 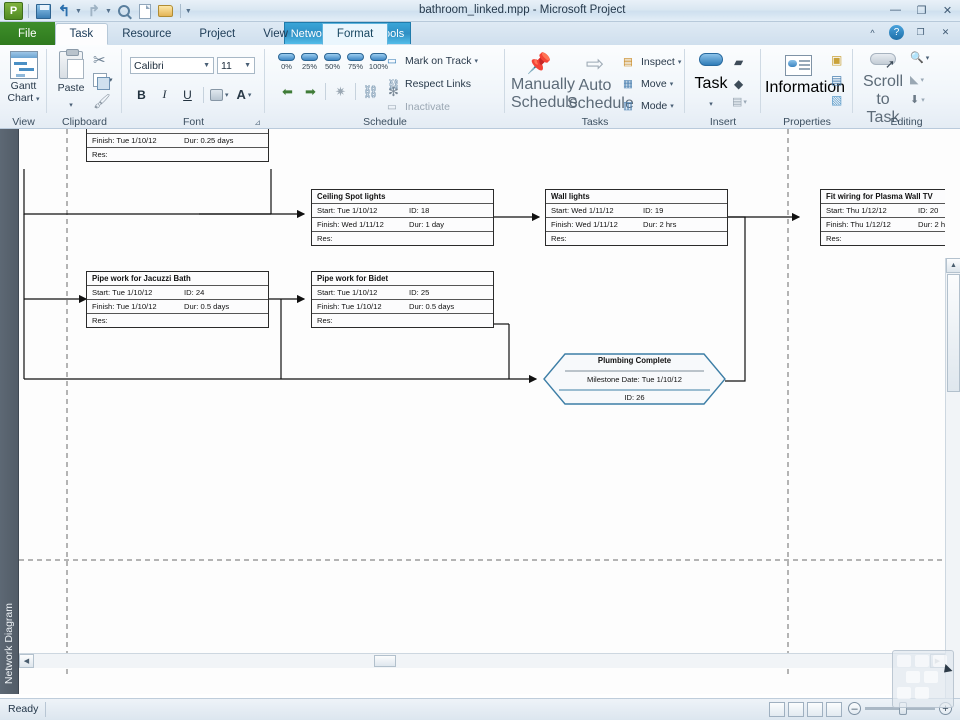 What do you see at coordinates (680, 62) in the screenshot?
I see `inspect-dropdown-icon: ▾` at bounding box center [680, 62].